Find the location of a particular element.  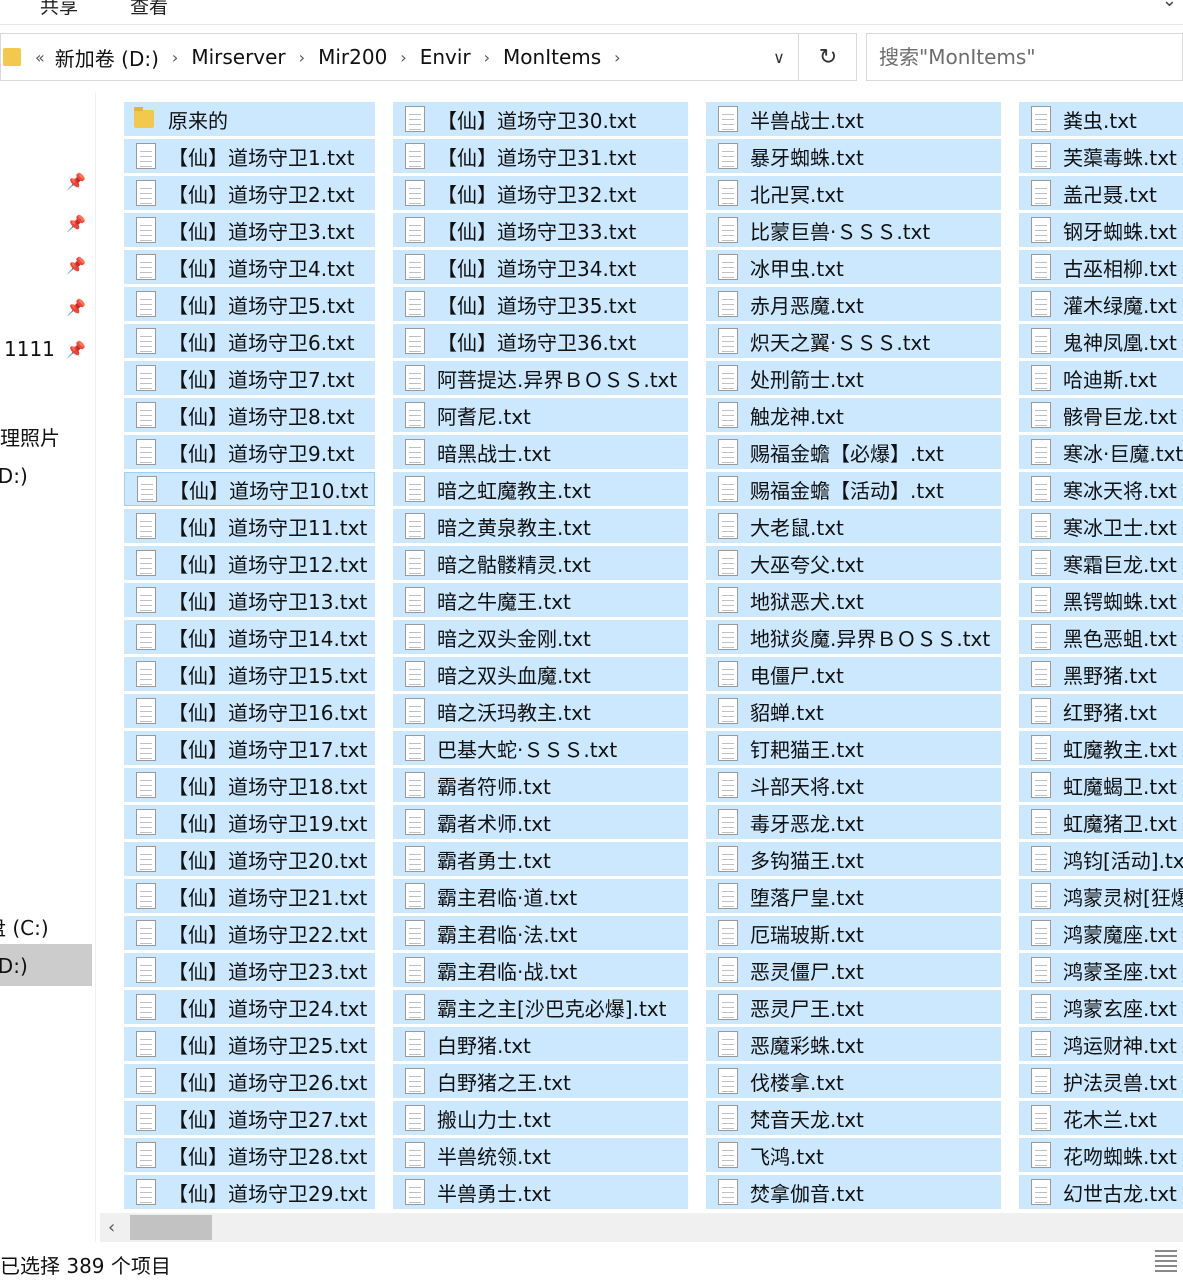

file-item: 【仙】道场守卫23.txt is located at coordinates (249, 970).